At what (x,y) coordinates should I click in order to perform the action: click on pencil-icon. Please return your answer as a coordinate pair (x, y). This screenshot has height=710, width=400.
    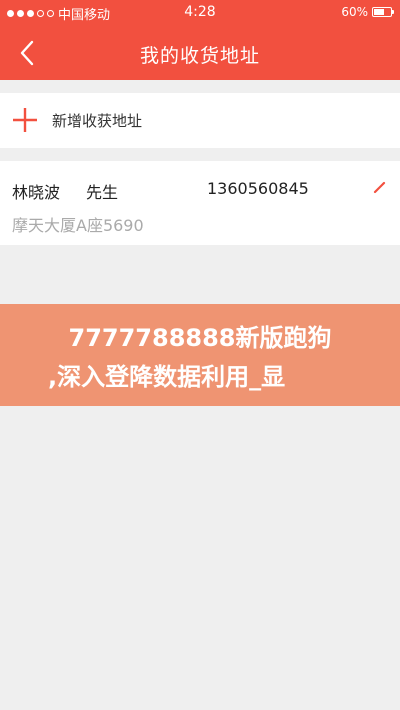
    Looking at the image, I should click on (380, 187).